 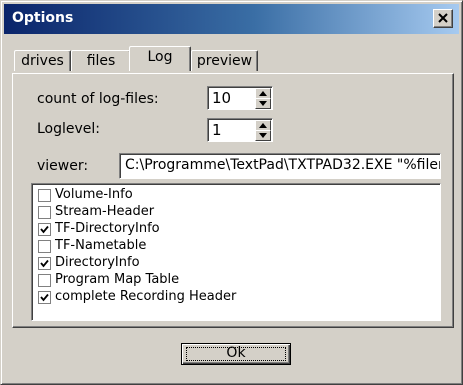 I want to click on tab-preview: preview, so click(x=224, y=60).